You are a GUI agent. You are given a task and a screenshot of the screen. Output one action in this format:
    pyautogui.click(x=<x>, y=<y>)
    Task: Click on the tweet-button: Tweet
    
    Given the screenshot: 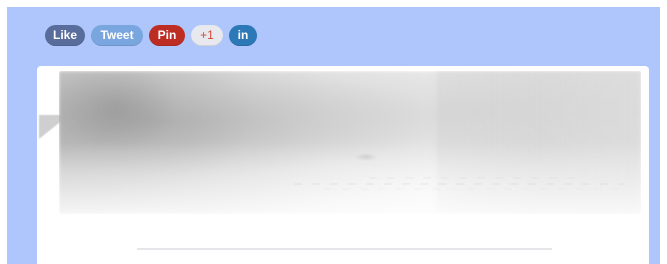 What is the action you would take?
    pyautogui.click(x=117, y=35)
    